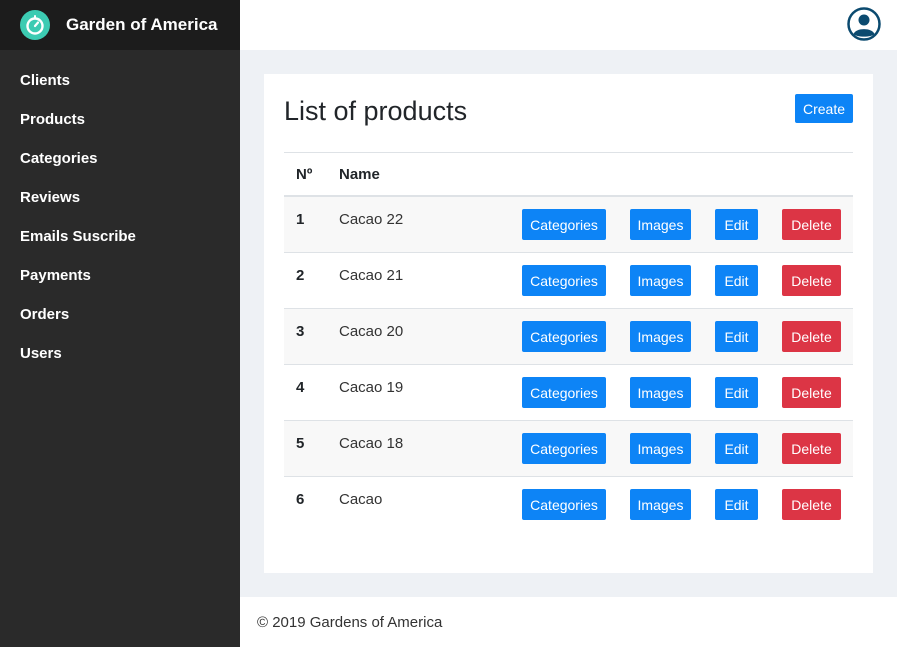  I want to click on table-row: 1 Cacao 22 Categories Images Edit Delete, so click(568, 225).